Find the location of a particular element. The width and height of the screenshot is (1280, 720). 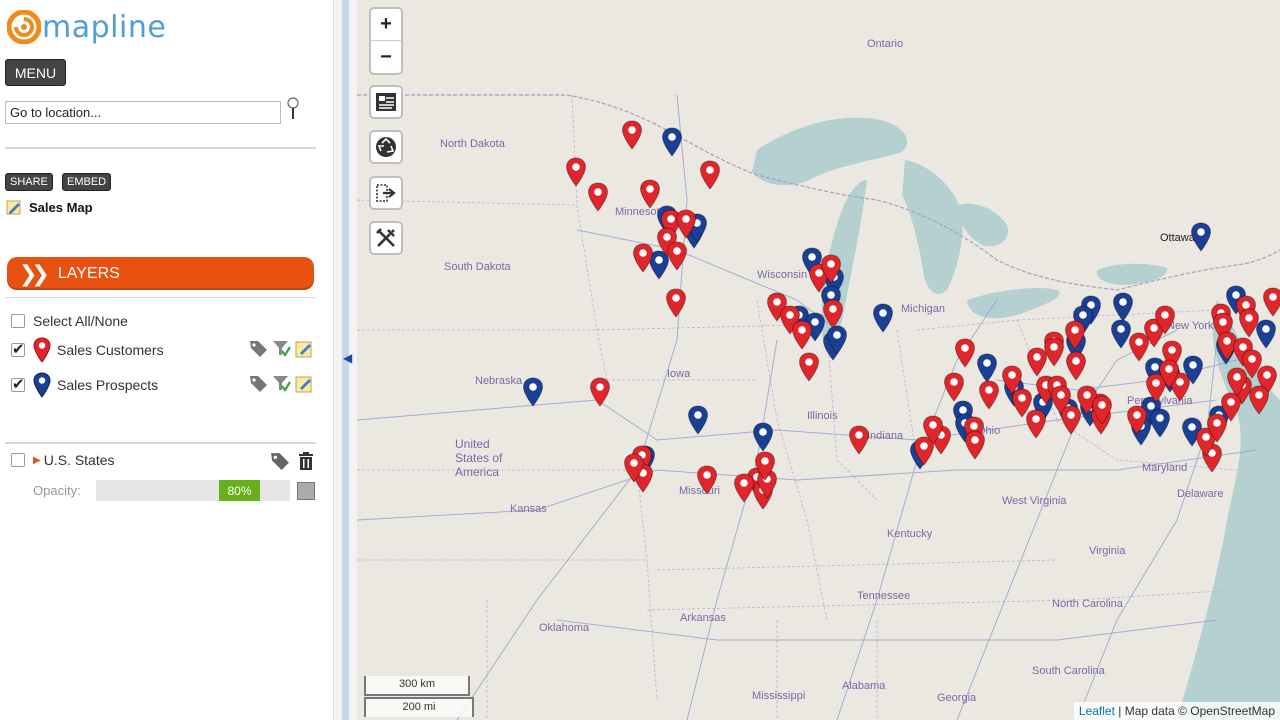

zoom-control: + − is located at coordinates (386, 41).